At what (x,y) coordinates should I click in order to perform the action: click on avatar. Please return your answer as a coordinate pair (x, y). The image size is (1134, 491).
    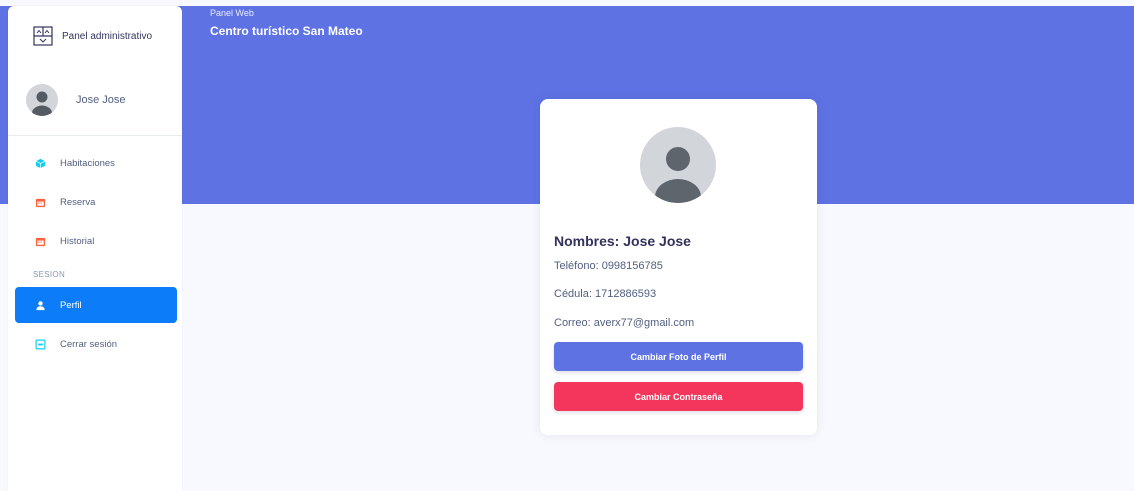
    Looking at the image, I should click on (42, 100).